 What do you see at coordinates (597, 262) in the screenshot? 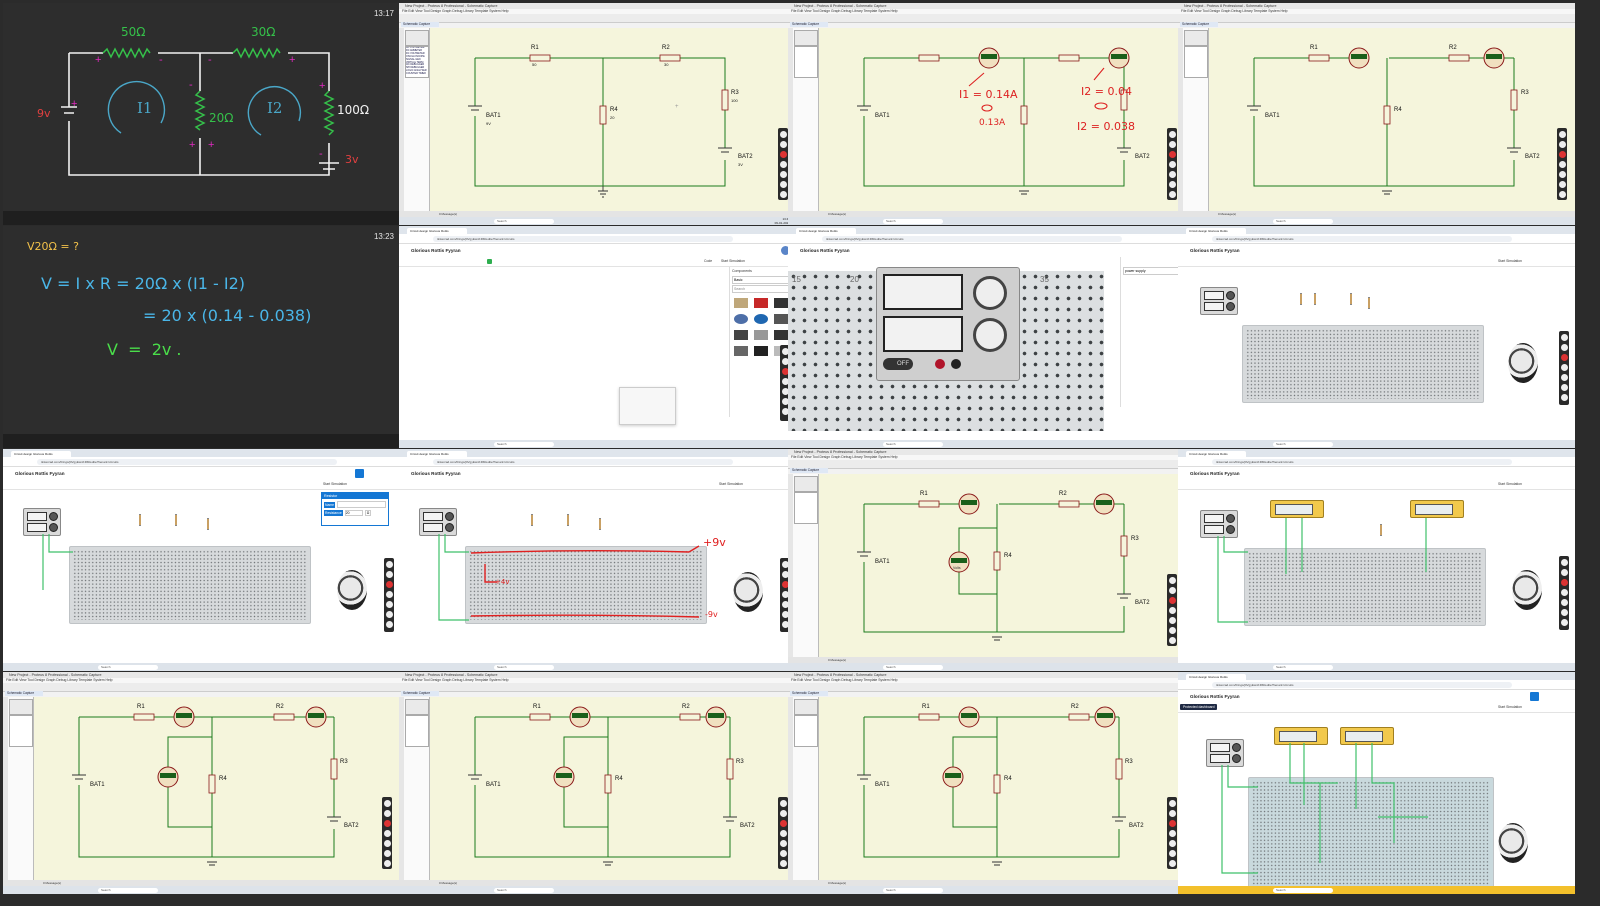
I see `editor-toolbar: Code Start Simulation` at bounding box center [597, 262].